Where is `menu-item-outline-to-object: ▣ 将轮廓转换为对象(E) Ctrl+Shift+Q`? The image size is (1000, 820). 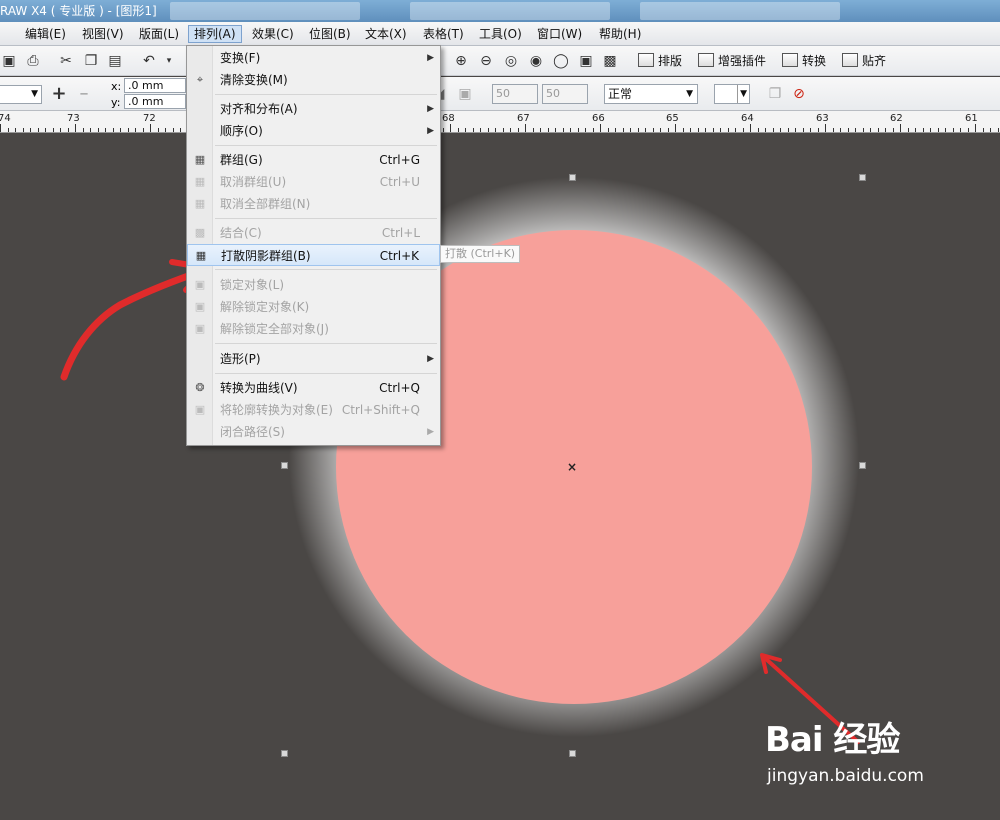 menu-item-outline-to-object: ▣ 将轮廓转换为对象(E) Ctrl+Shift+Q is located at coordinates (313, 410).